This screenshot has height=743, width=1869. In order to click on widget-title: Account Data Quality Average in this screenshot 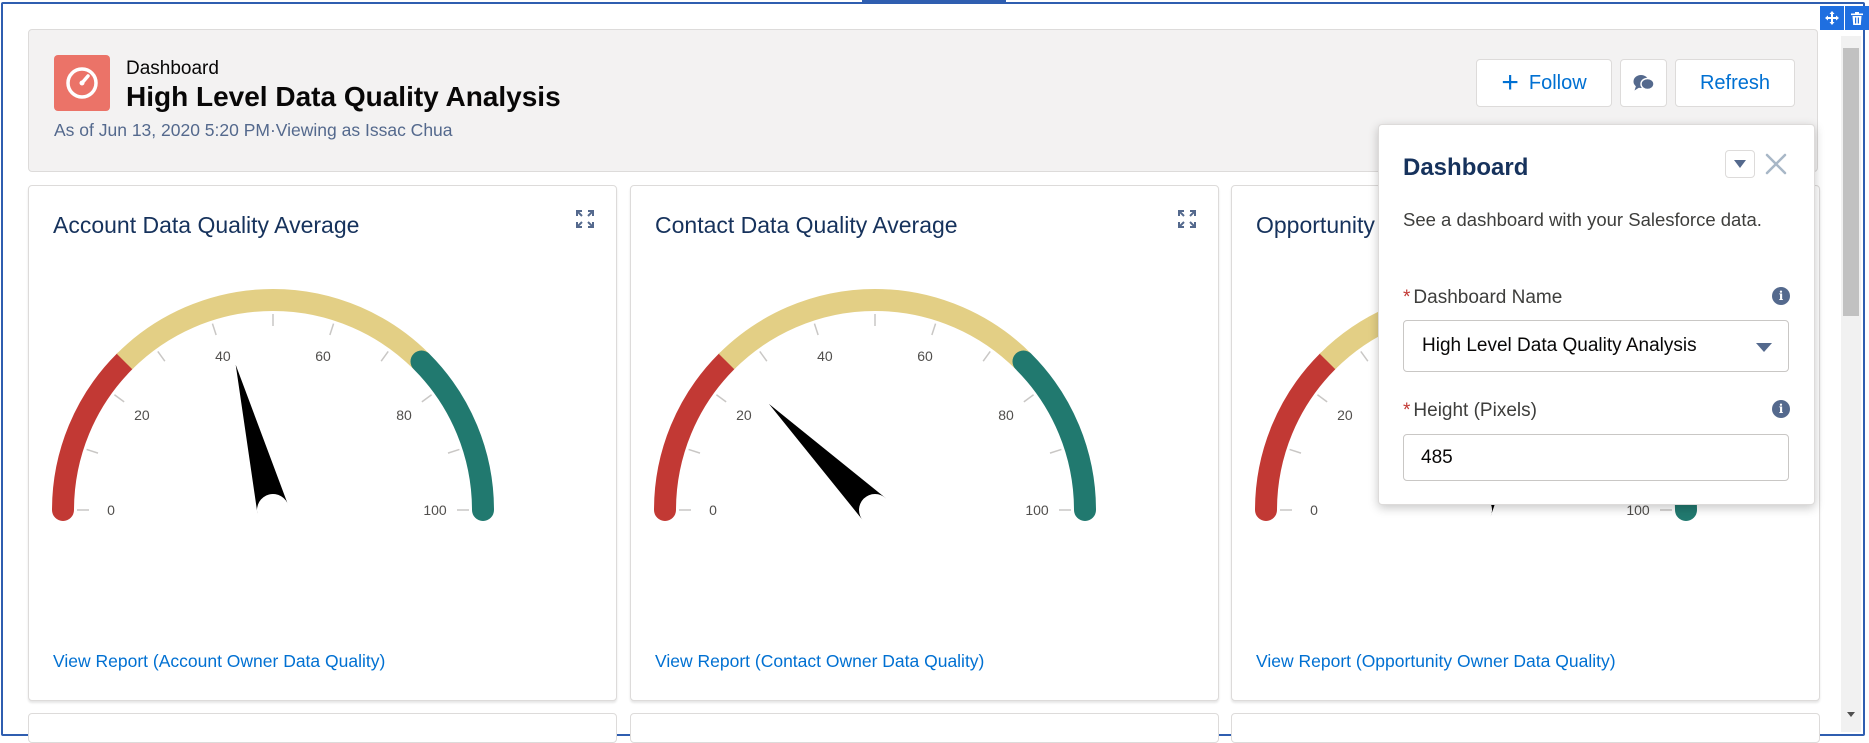, I will do `click(206, 225)`.